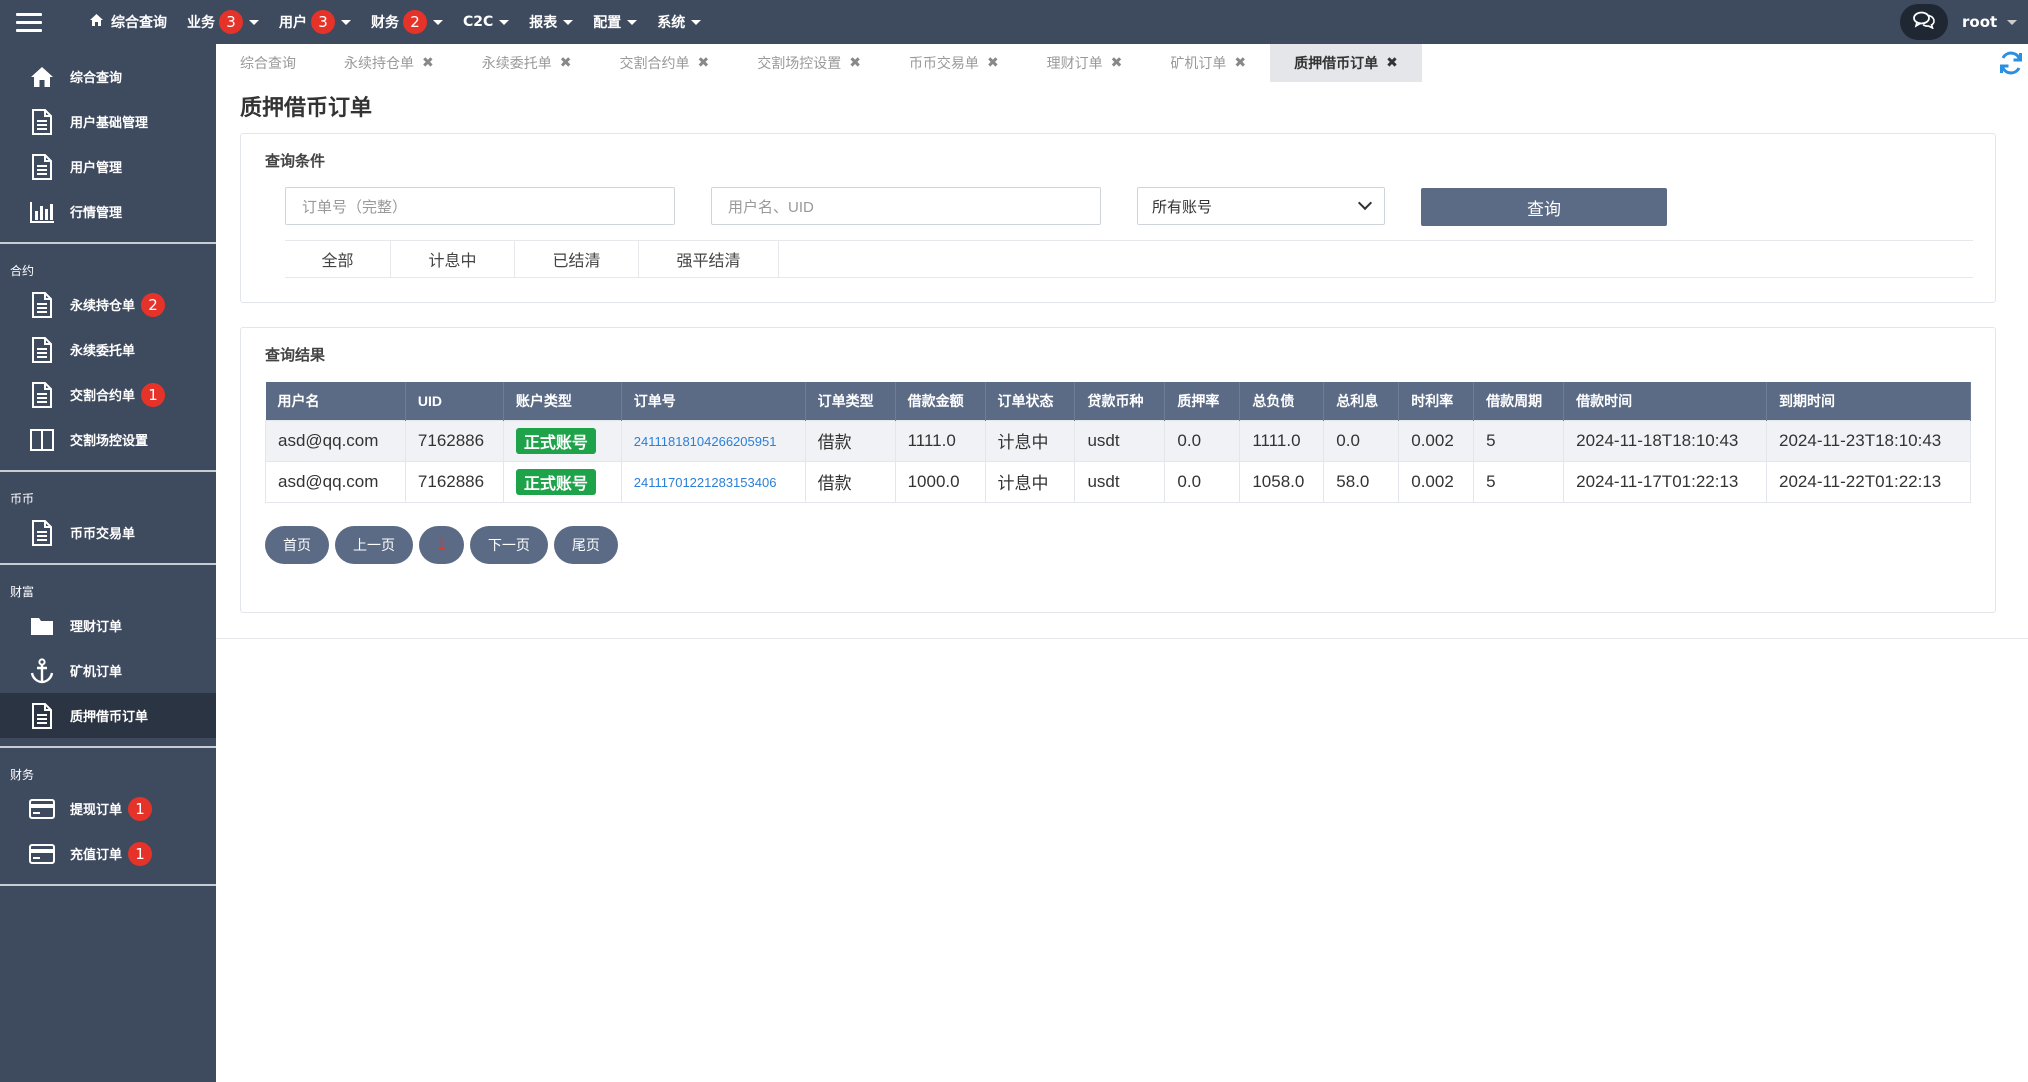 This screenshot has height=1082, width=2028. Describe the element at coordinates (1346, 63) in the screenshot. I see `tab-pledge-loans: 质押借币订单 ✖` at that location.